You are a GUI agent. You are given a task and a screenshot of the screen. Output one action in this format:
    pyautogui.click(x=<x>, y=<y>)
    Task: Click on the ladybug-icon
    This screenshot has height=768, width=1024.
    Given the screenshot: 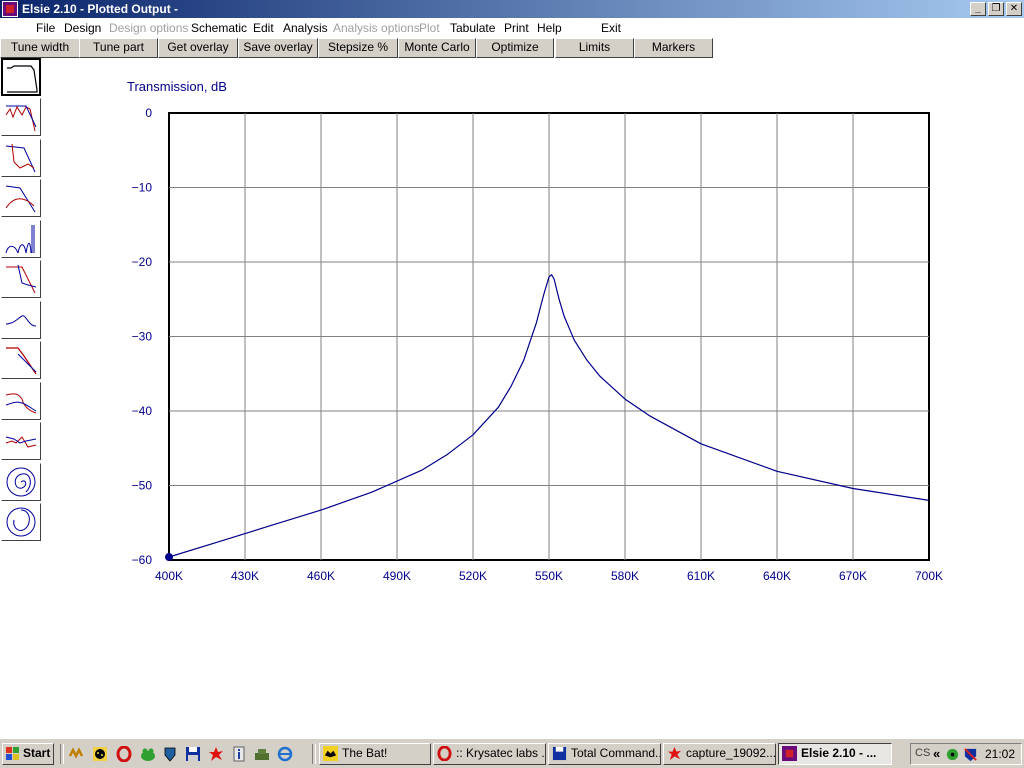 What is the action you would take?
    pyautogui.click(x=100, y=754)
    